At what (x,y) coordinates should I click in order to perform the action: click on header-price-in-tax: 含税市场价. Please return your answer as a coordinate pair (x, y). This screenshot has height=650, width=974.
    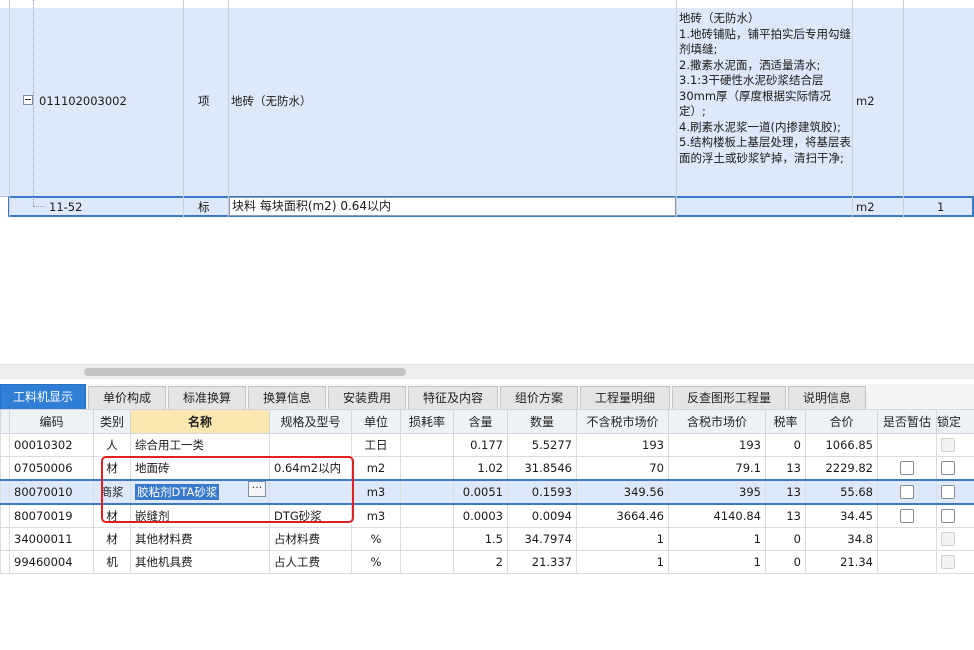
    Looking at the image, I should click on (717, 421).